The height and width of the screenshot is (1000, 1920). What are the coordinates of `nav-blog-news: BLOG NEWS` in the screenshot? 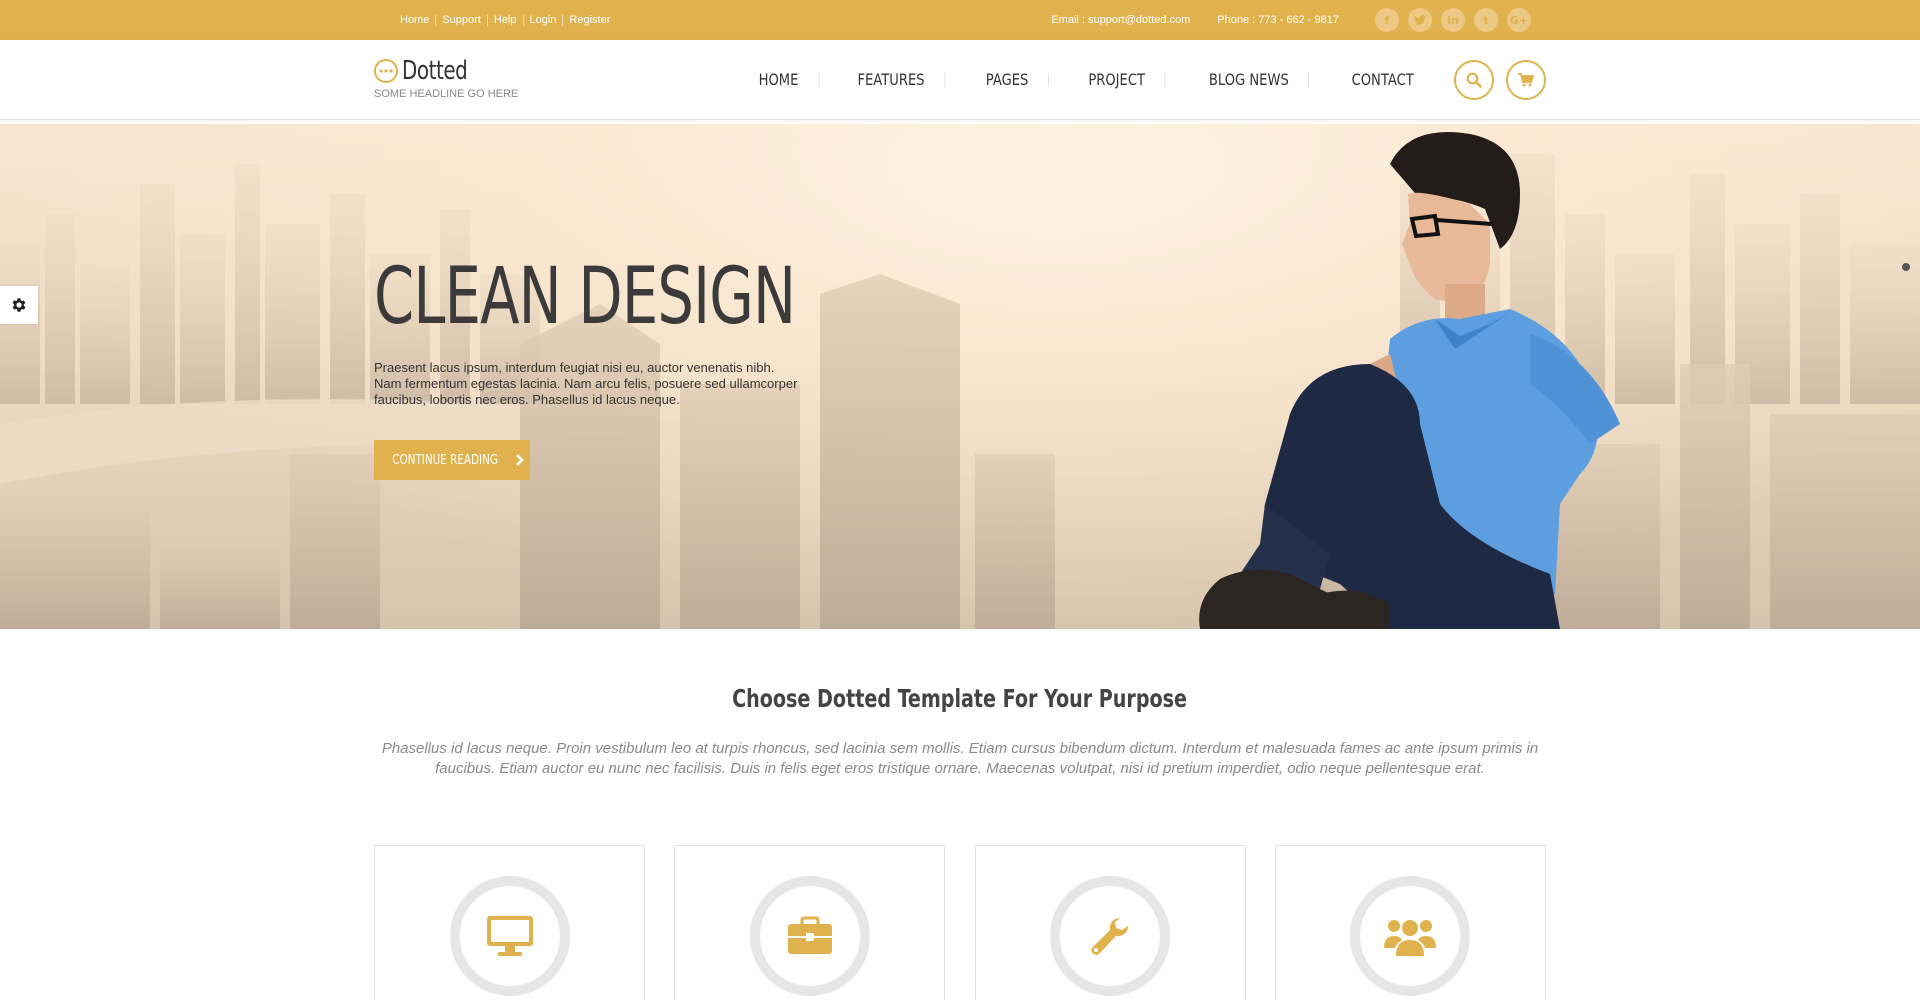 It's located at (1249, 80).